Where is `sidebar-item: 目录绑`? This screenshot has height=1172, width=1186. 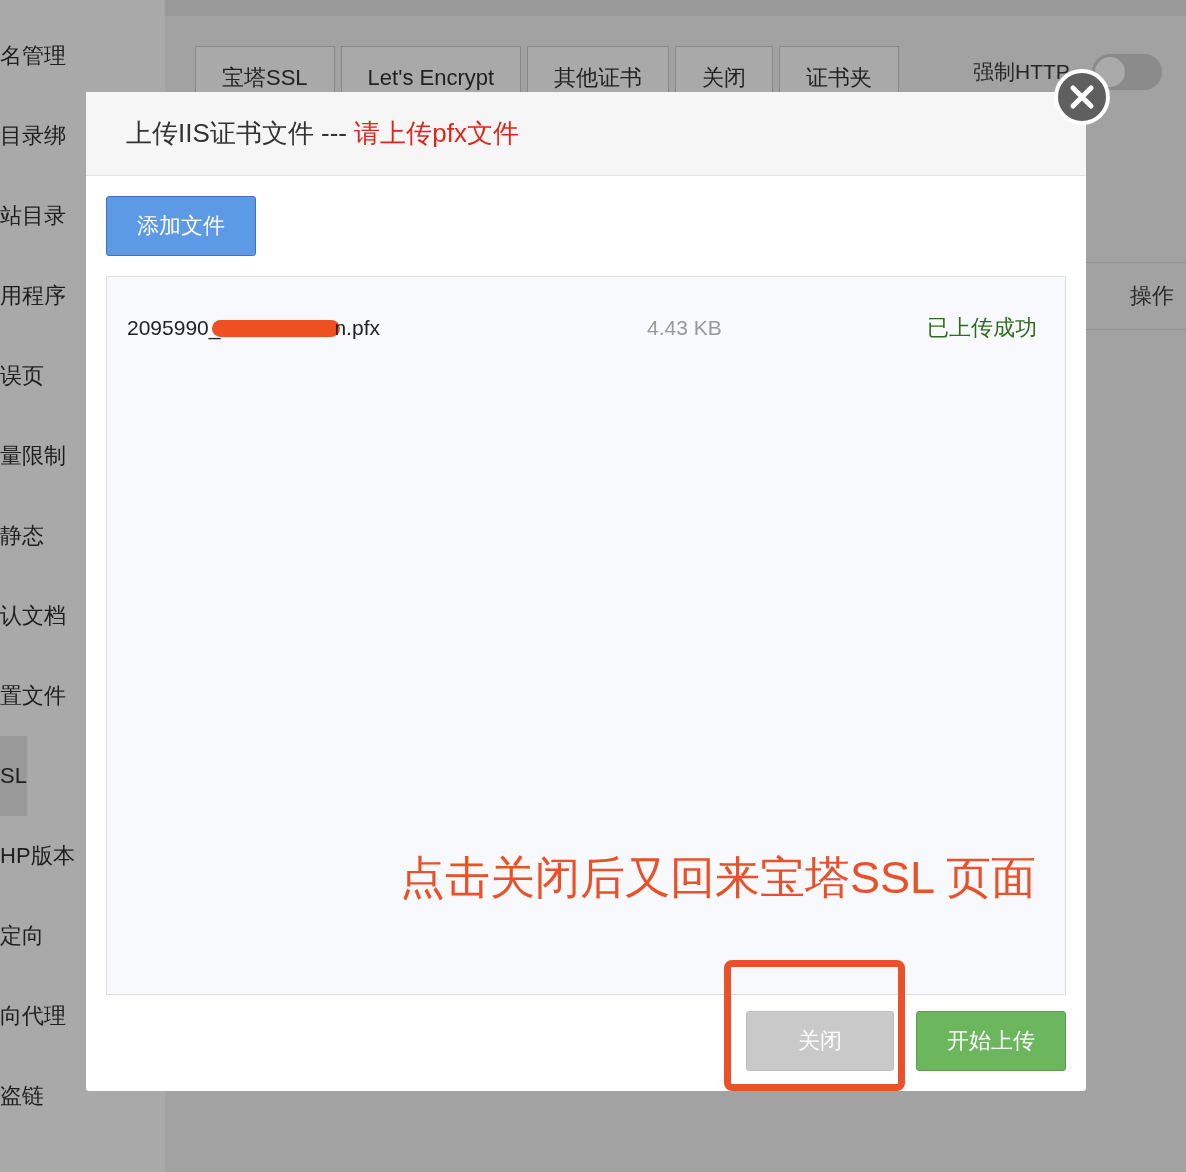
sidebar-item: 目录绑 is located at coordinates (33, 136).